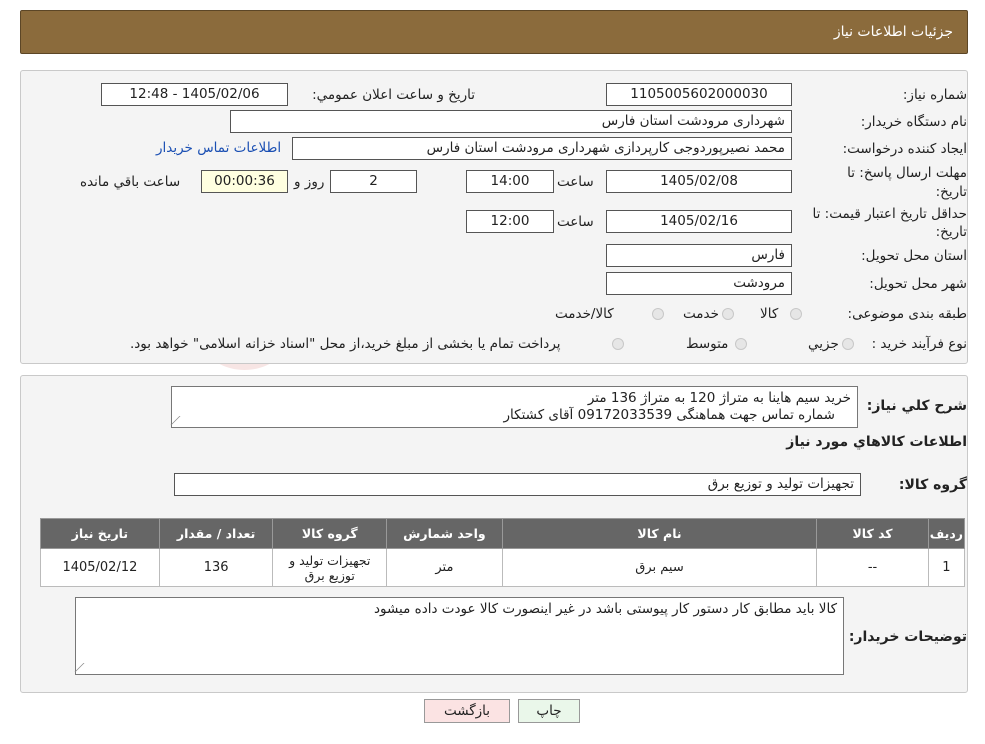 The image size is (985, 744). Describe the element at coordinates (914, 256) in the screenshot. I see `province-label: استان محل تحويل:` at that location.